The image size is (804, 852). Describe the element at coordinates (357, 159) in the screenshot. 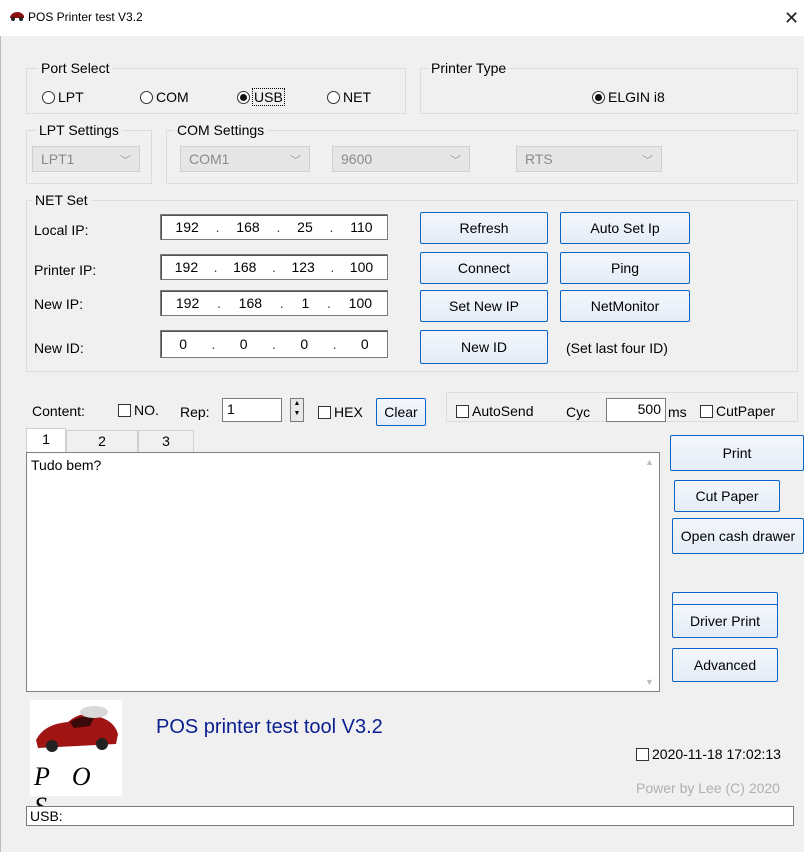

I see `baud-rate-value: 9600` at that location.